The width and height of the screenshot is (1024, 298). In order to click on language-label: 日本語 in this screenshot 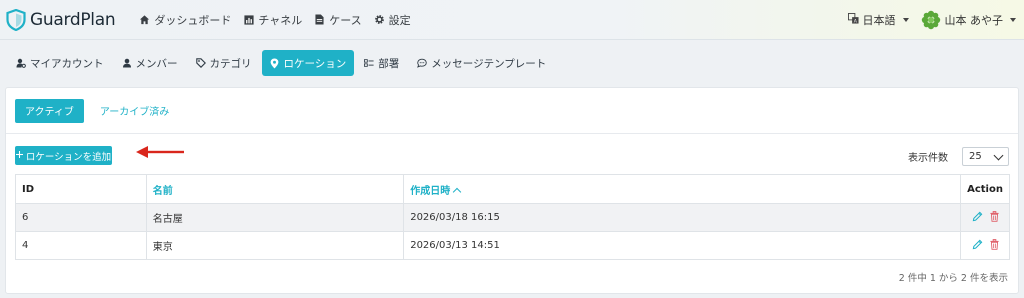, I will do `click(879, 20)`.